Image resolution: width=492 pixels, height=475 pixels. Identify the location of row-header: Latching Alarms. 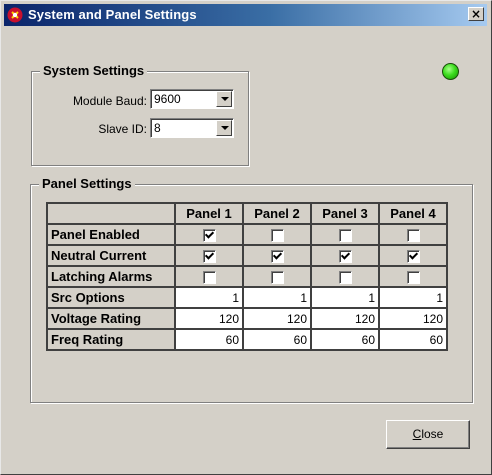
(112, 277).